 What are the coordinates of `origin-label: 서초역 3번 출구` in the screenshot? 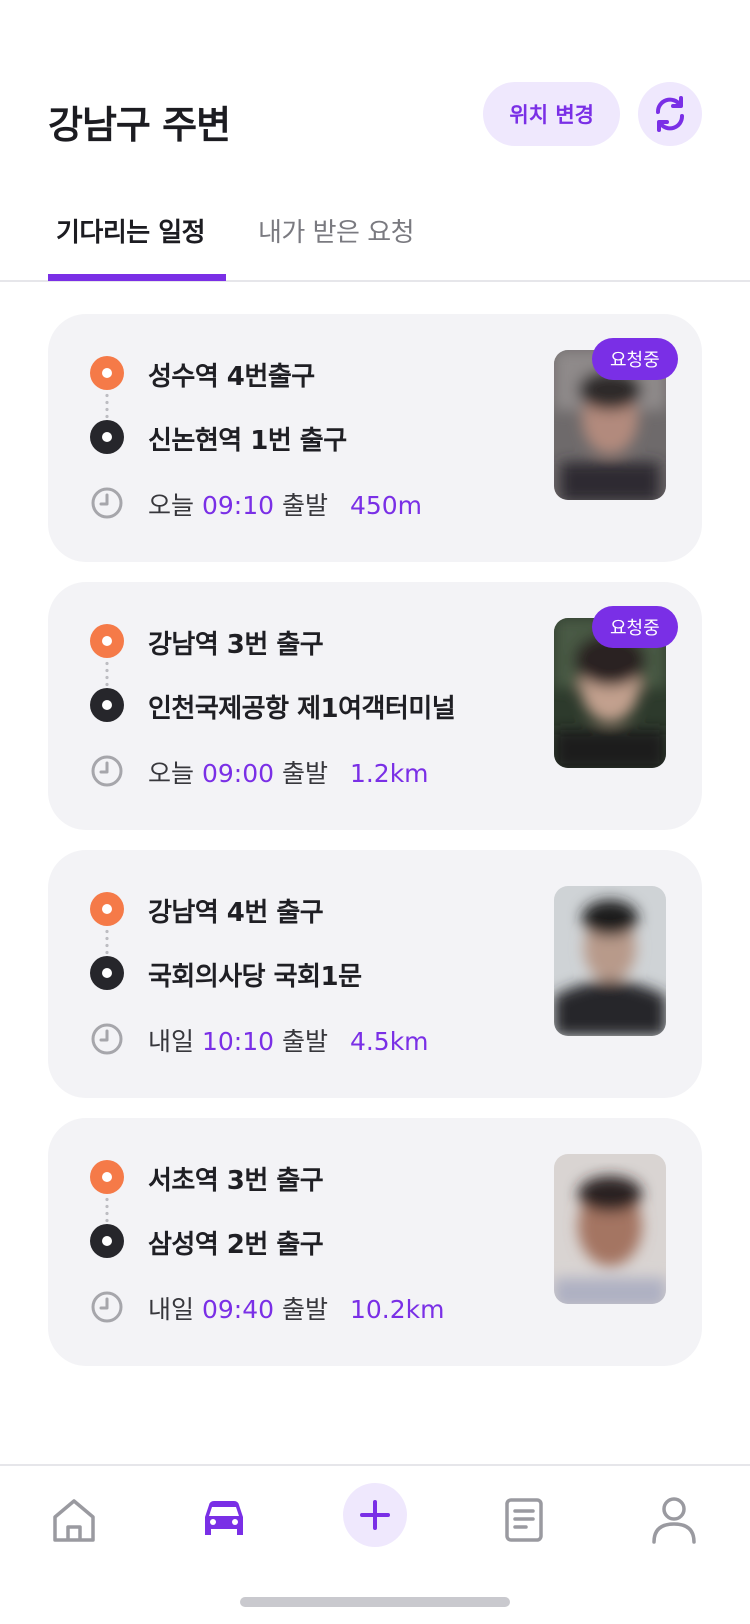 It's located at (236, 1181).